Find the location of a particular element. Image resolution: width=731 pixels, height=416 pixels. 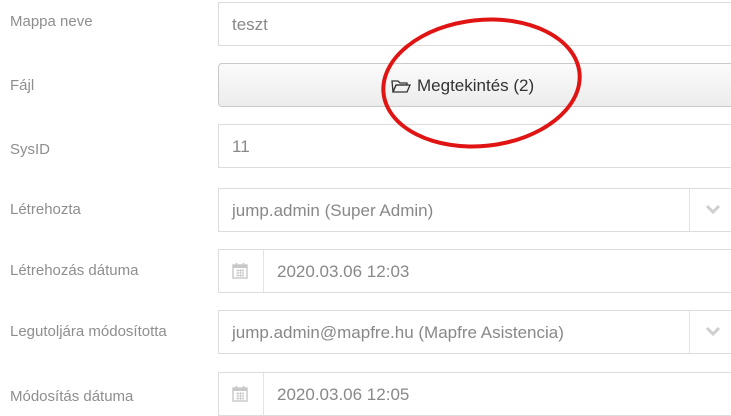

view-files-button-label: Megtekintés (2) is located at coordinates (476, 85).